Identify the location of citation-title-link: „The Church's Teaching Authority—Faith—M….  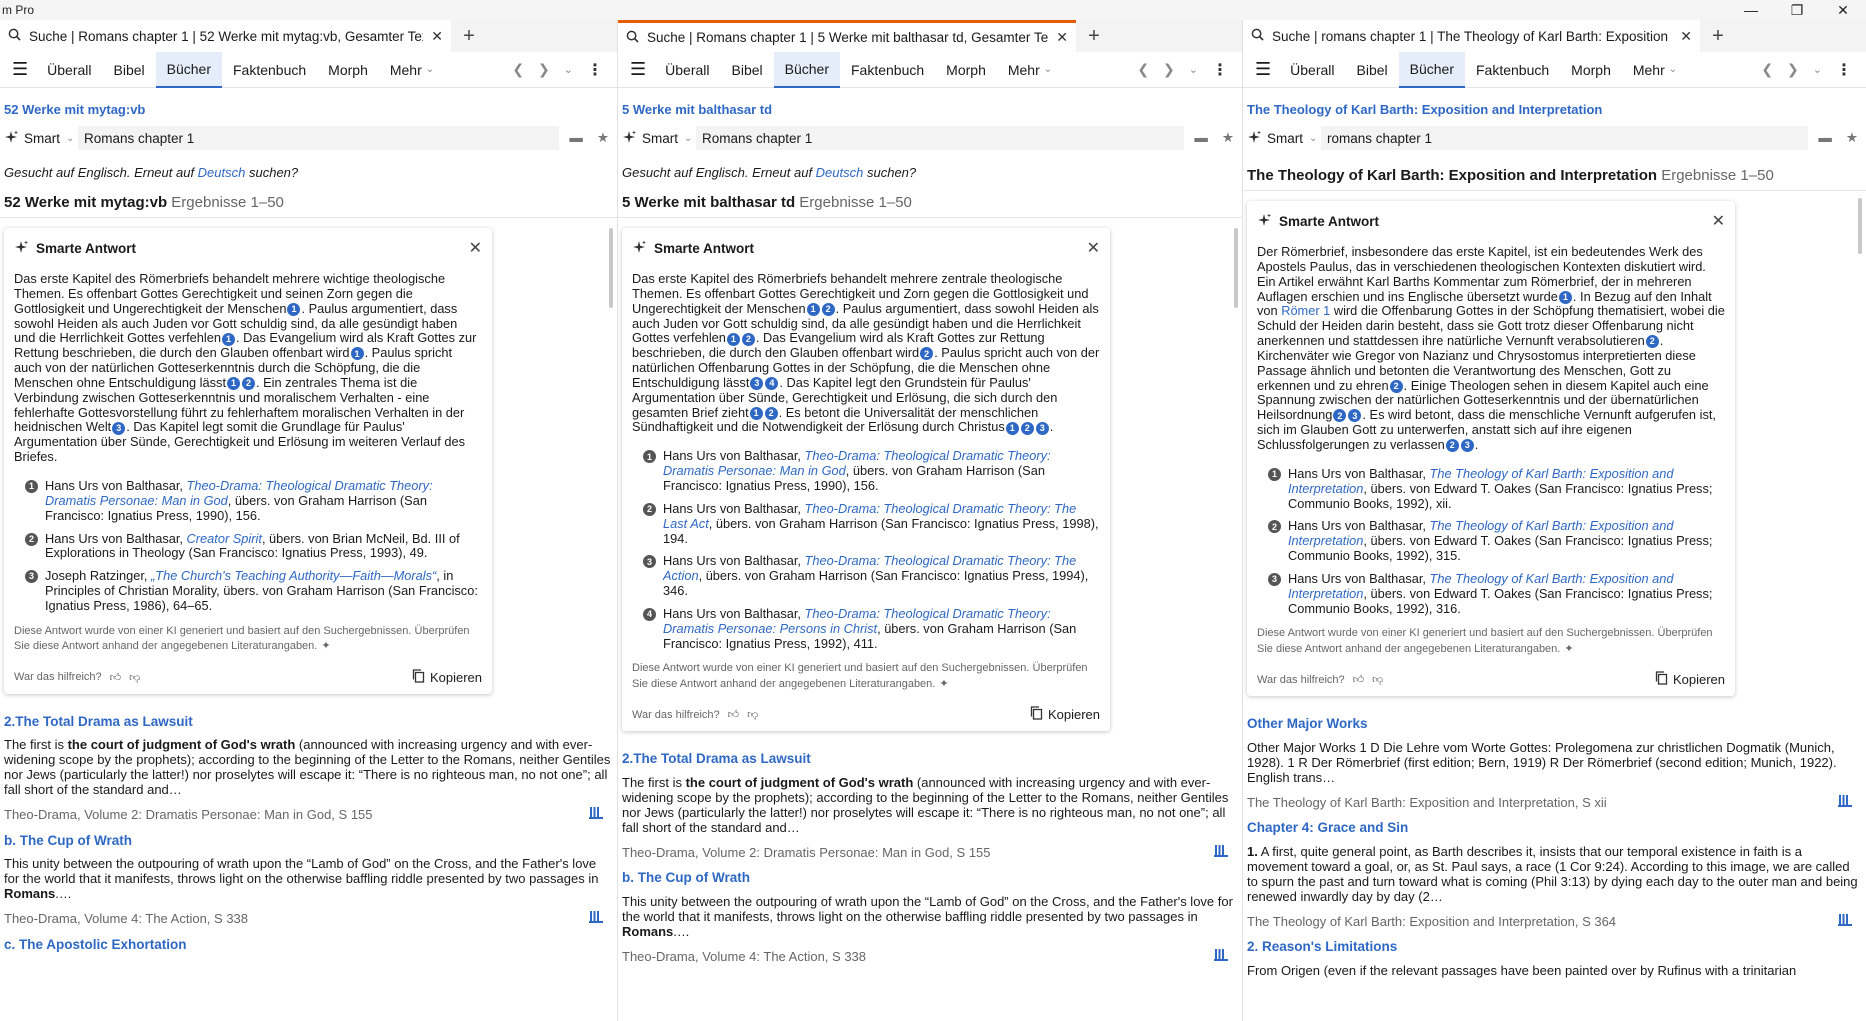
(293, 575).